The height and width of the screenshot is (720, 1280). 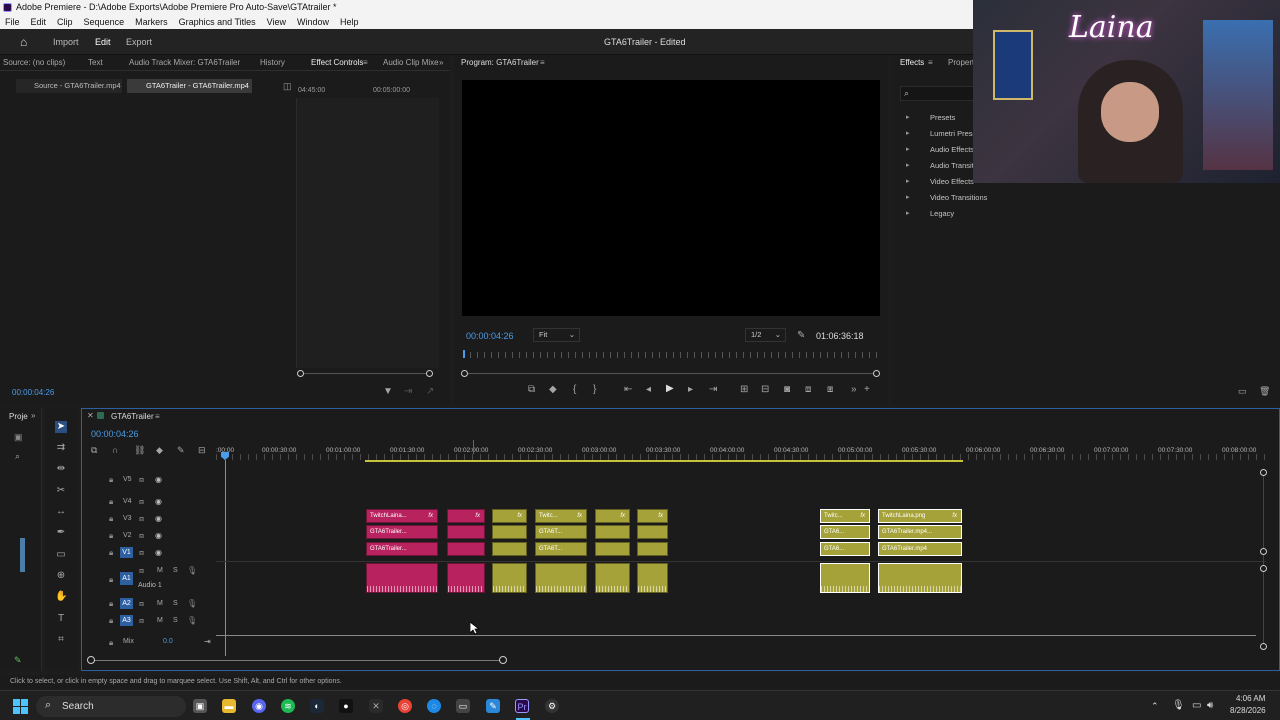 What do you see at coordinates (159, 450) in the screenshot?
I see `add-marker-icon: ◆` at bounding box center [159, 450].